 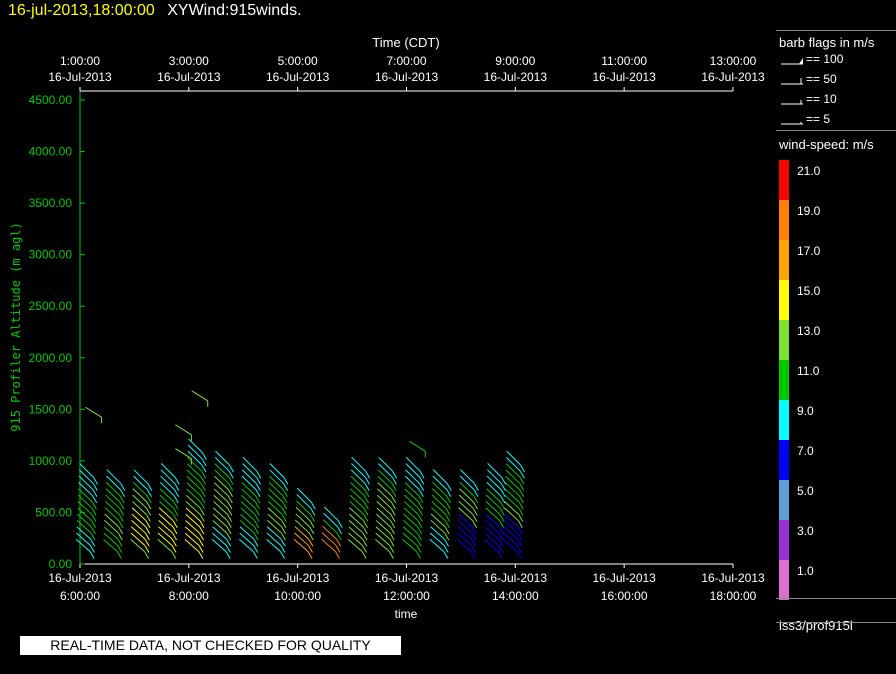 I want to click on bottom-tick-time: 14:00:00, so click(x=515, y=596).